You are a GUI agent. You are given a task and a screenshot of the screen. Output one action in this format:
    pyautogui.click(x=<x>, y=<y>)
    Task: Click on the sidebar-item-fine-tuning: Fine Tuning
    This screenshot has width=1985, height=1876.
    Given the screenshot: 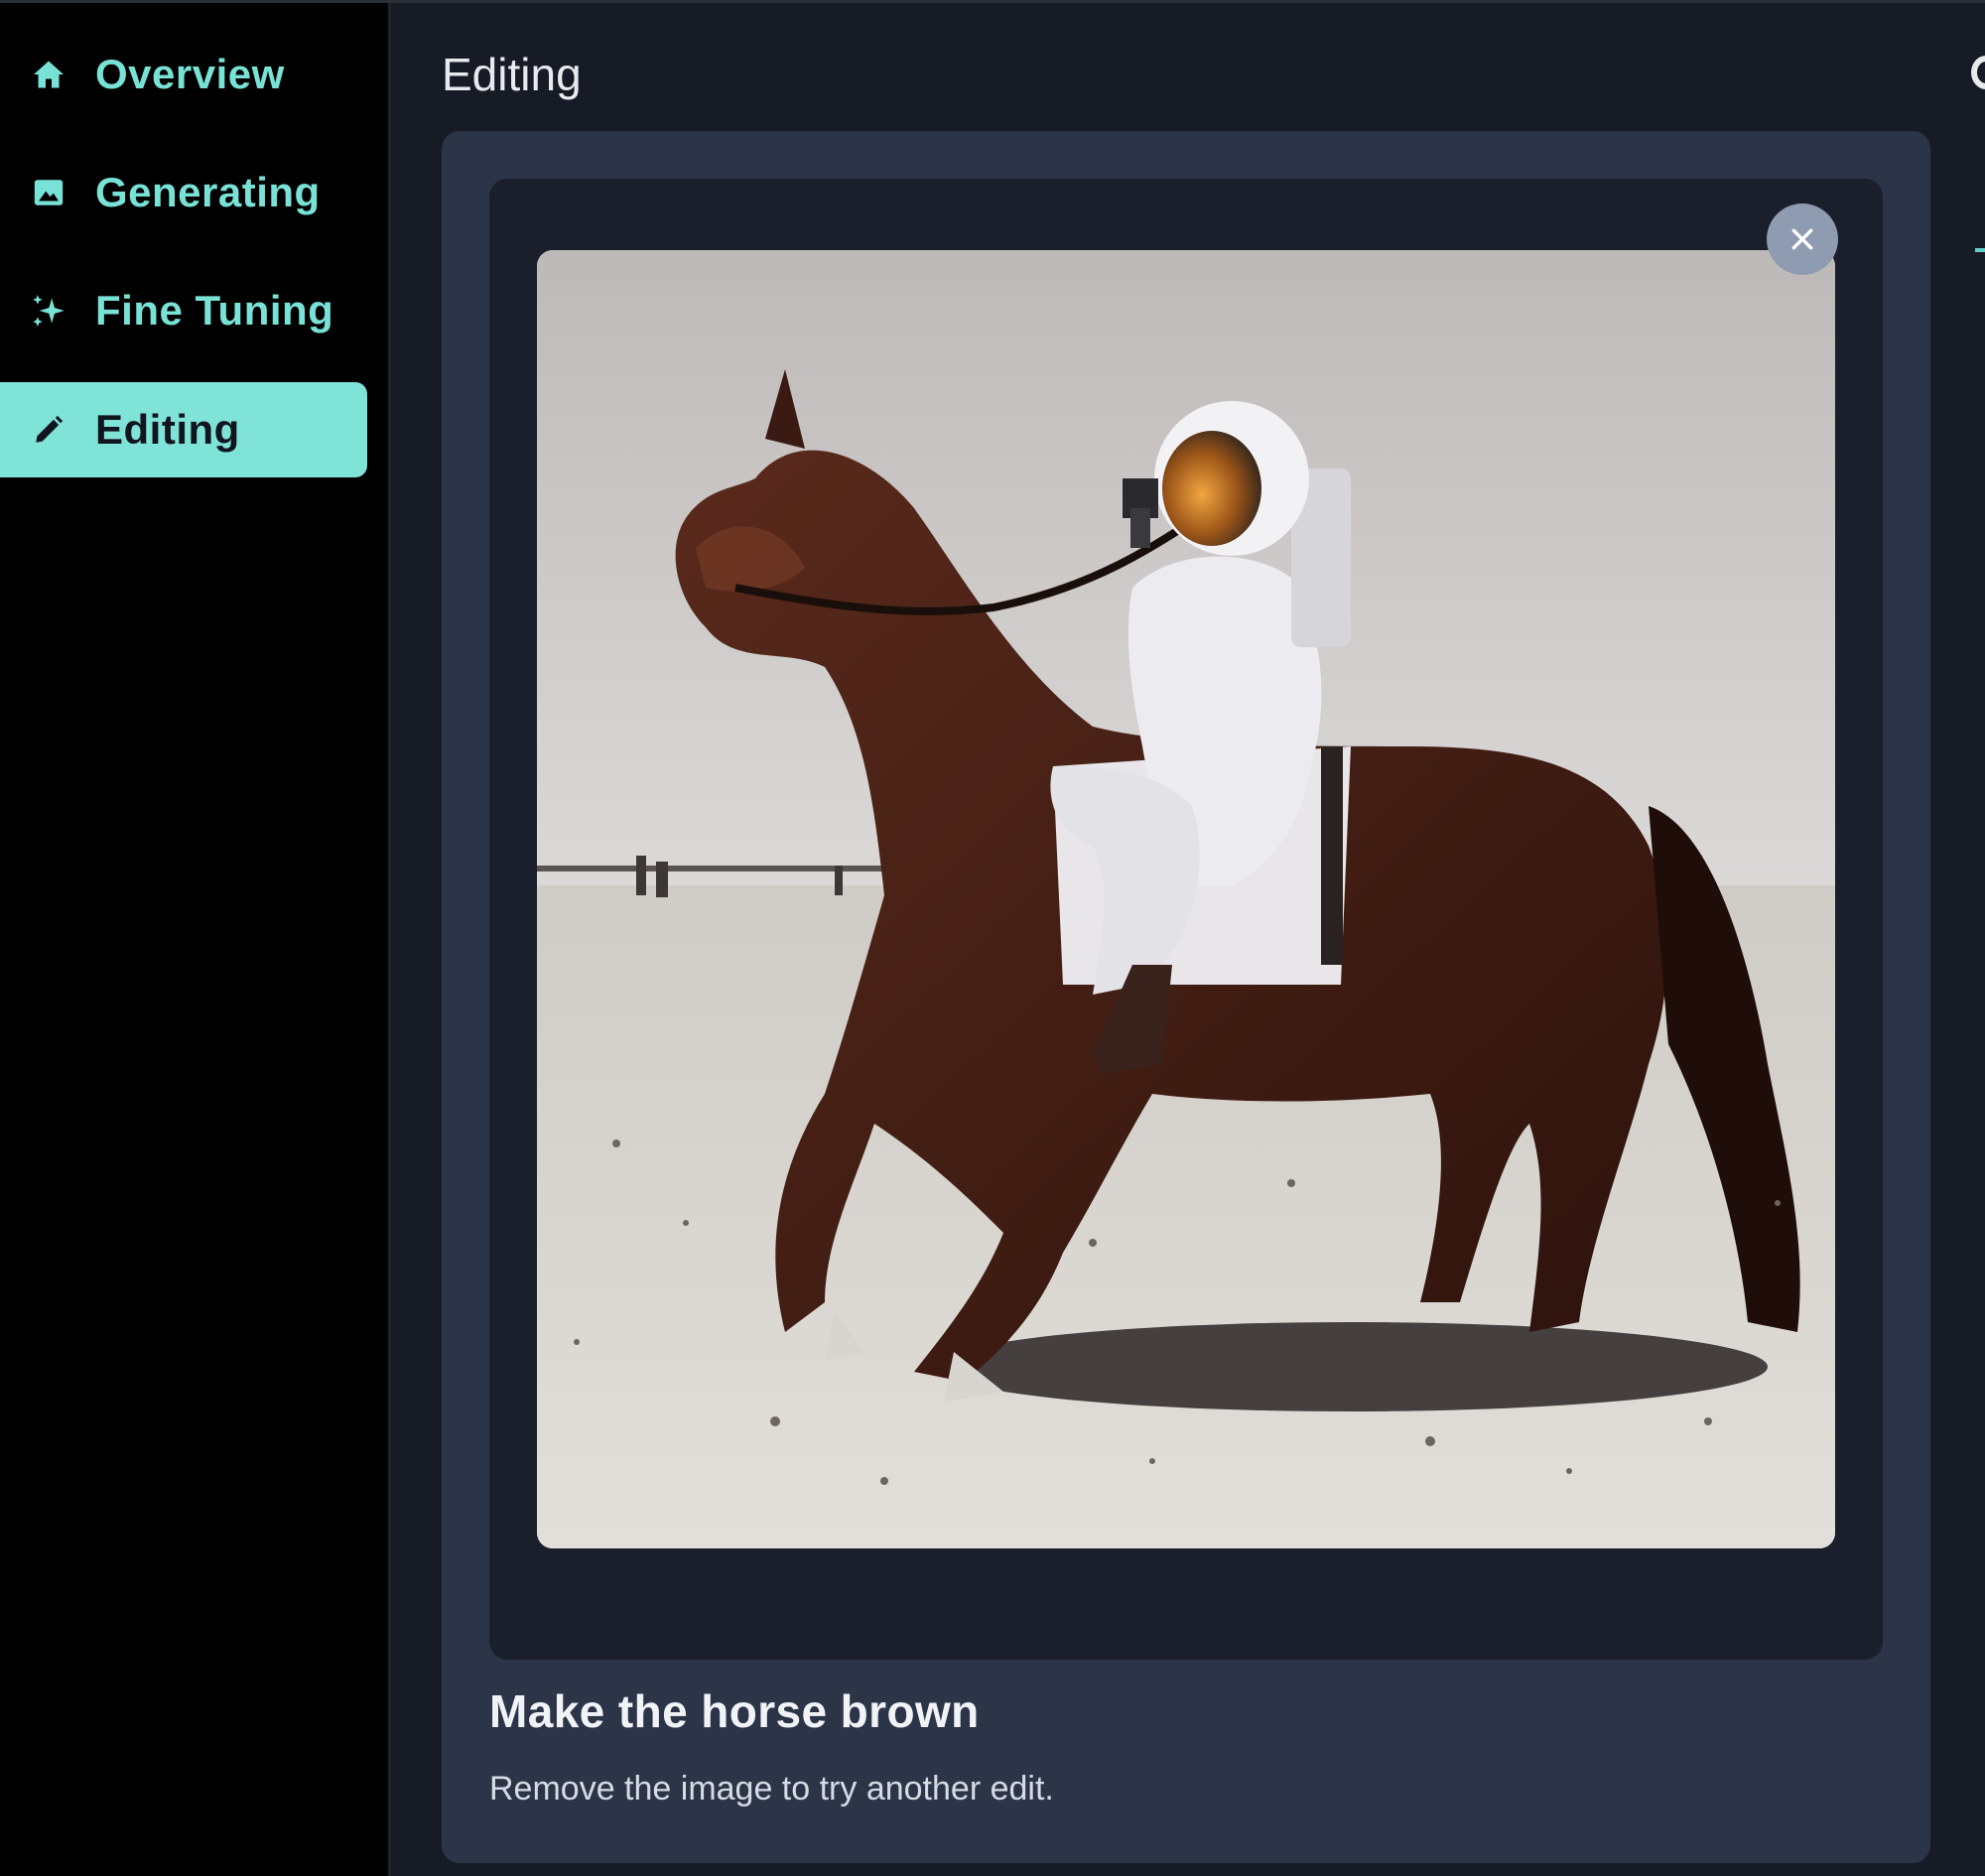 What is the action you would take?
    pyautogui.click(x=184, y=310)
    